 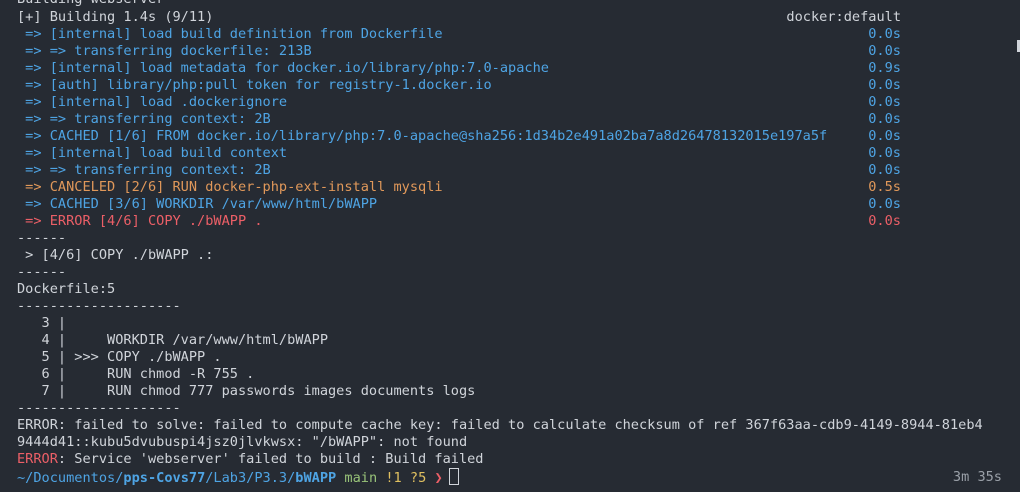 I want to click on build-step: => [internal] load build context, so click(x=152, y=153).